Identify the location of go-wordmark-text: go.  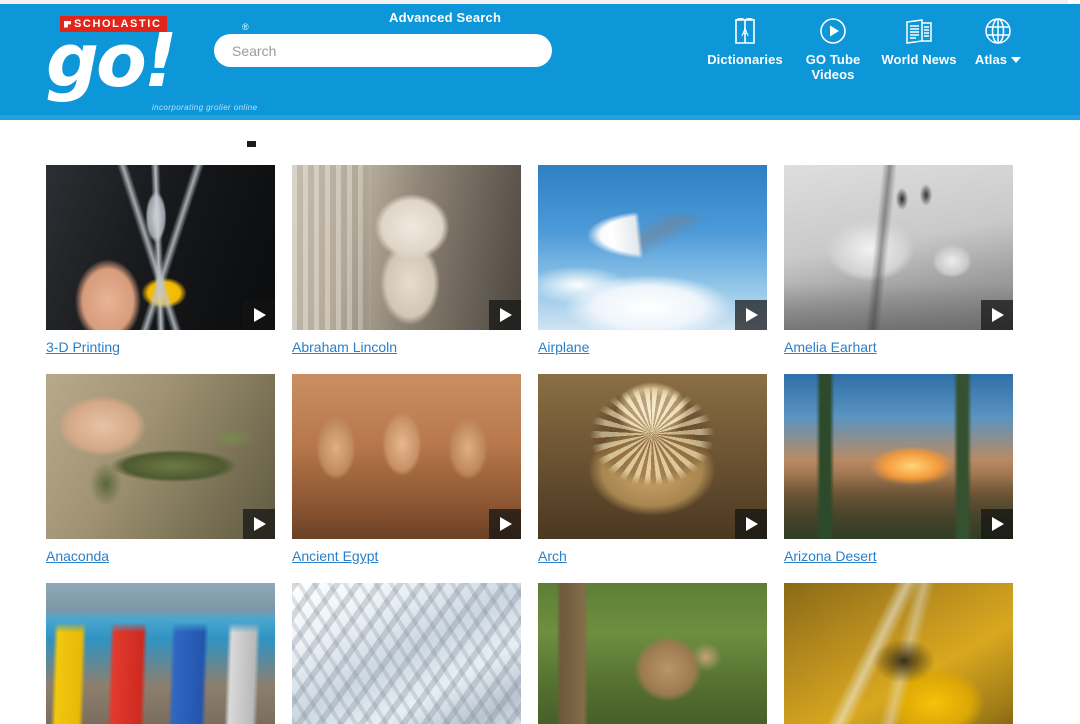
(96, 61).